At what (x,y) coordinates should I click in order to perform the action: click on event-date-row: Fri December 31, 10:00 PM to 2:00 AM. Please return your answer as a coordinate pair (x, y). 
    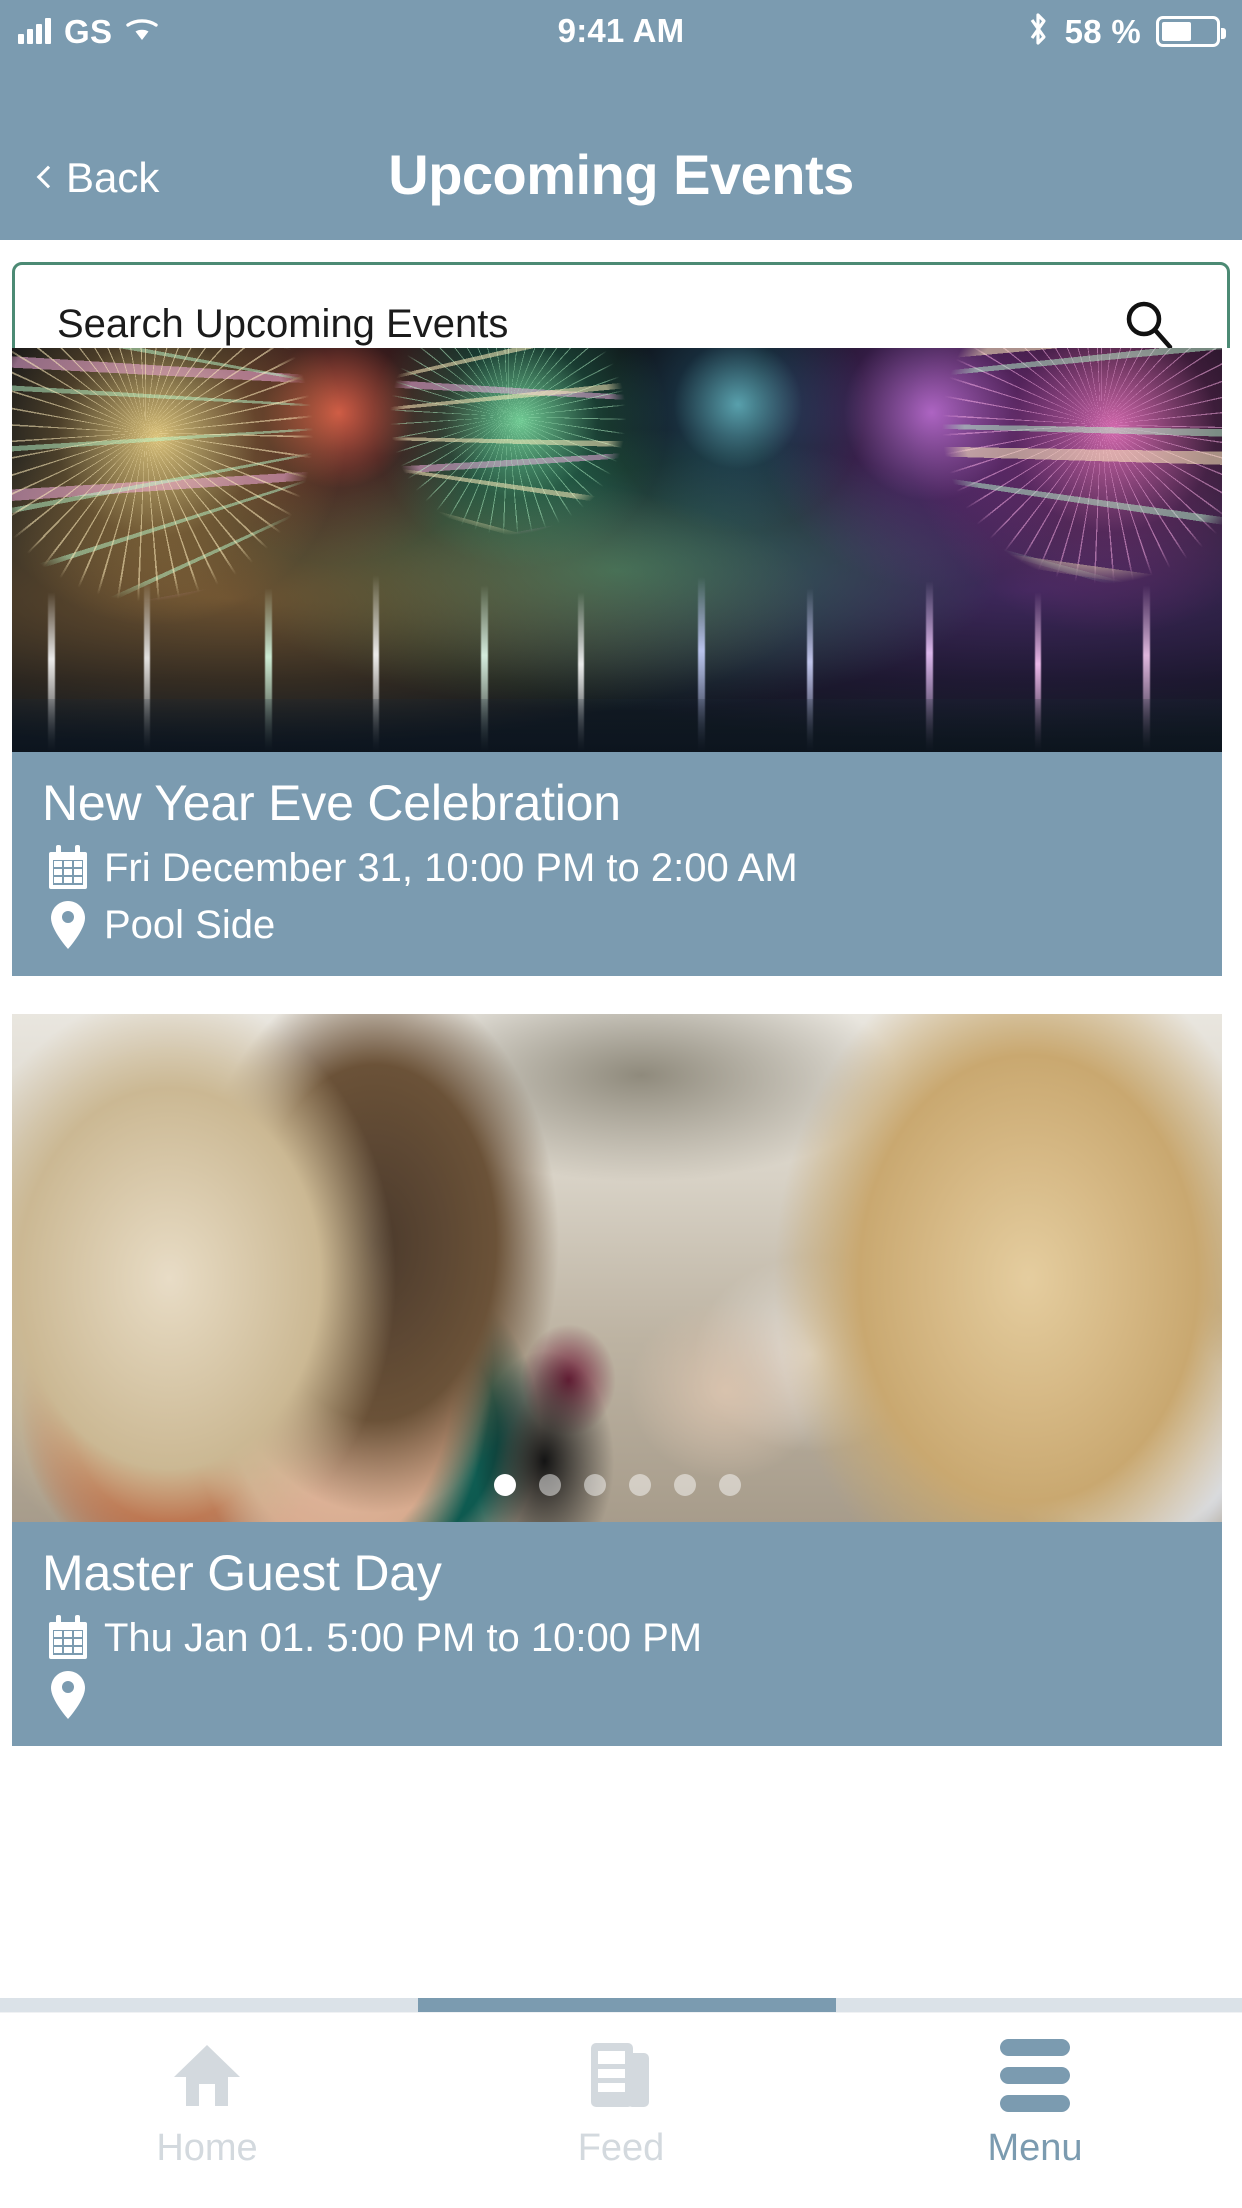
    Looking at the image, I should click on (617, 868).